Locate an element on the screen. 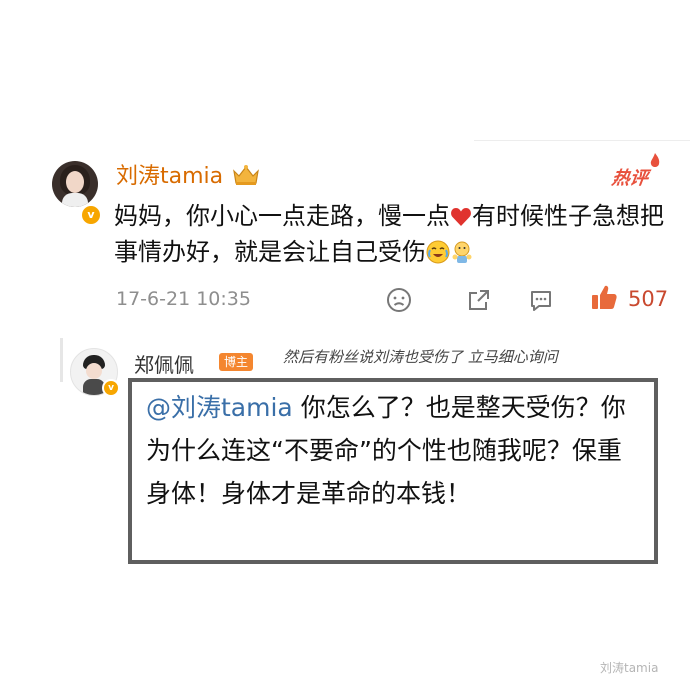 The height and width of the screenshot is (690, 690). mention-link: @刘涛tamia is located at coordinates (219, 407).